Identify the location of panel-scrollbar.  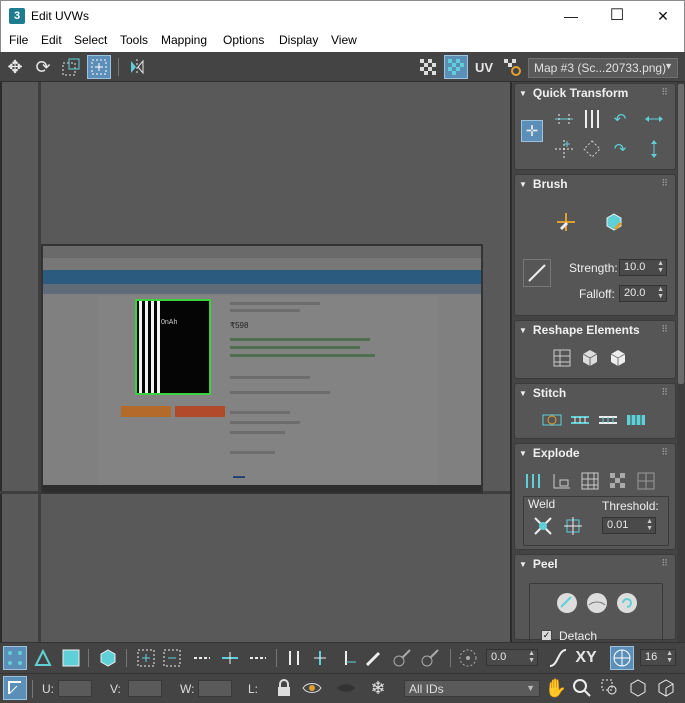
(681, 362).